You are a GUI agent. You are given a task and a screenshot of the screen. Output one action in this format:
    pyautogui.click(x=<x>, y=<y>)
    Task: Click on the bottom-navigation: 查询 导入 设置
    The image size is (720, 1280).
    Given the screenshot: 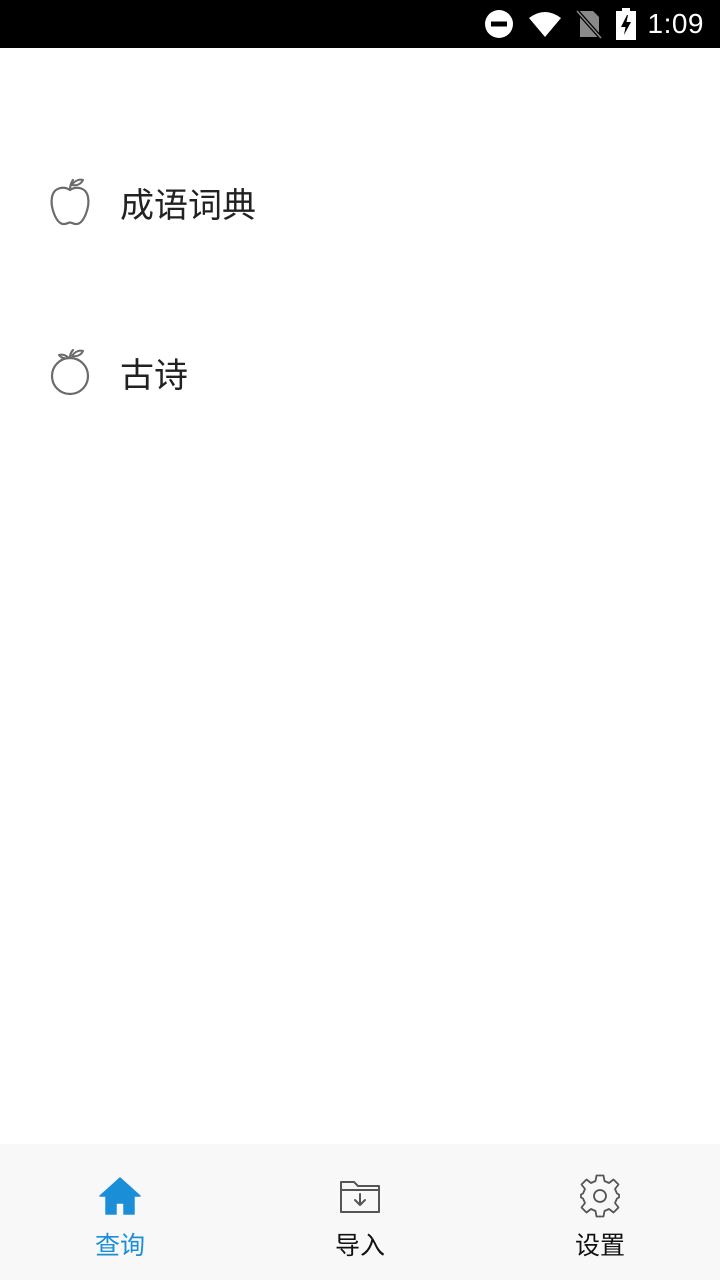 What is the action you would take?
    pyautogui.click(x=360, y=1212)
    